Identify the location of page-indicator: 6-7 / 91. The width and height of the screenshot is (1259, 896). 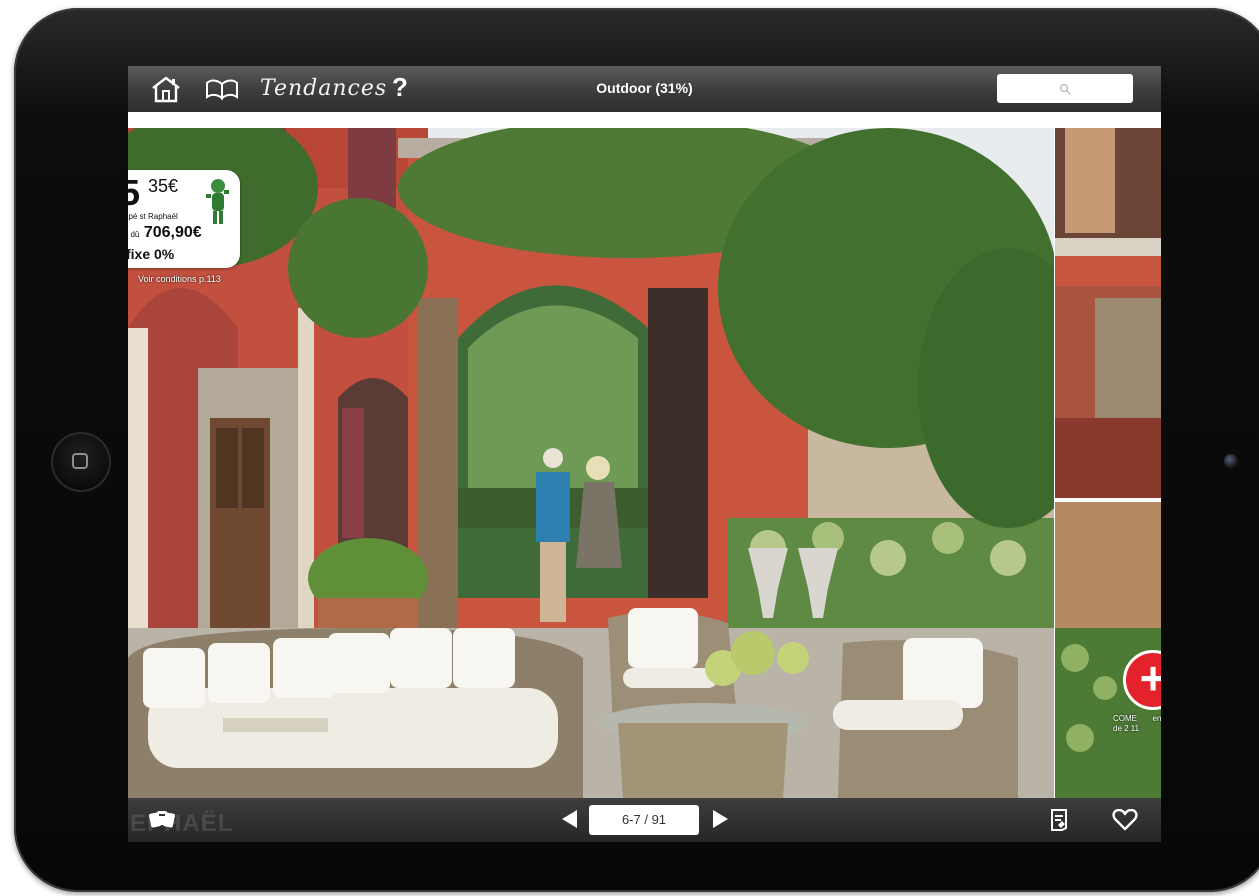
(644, 820).